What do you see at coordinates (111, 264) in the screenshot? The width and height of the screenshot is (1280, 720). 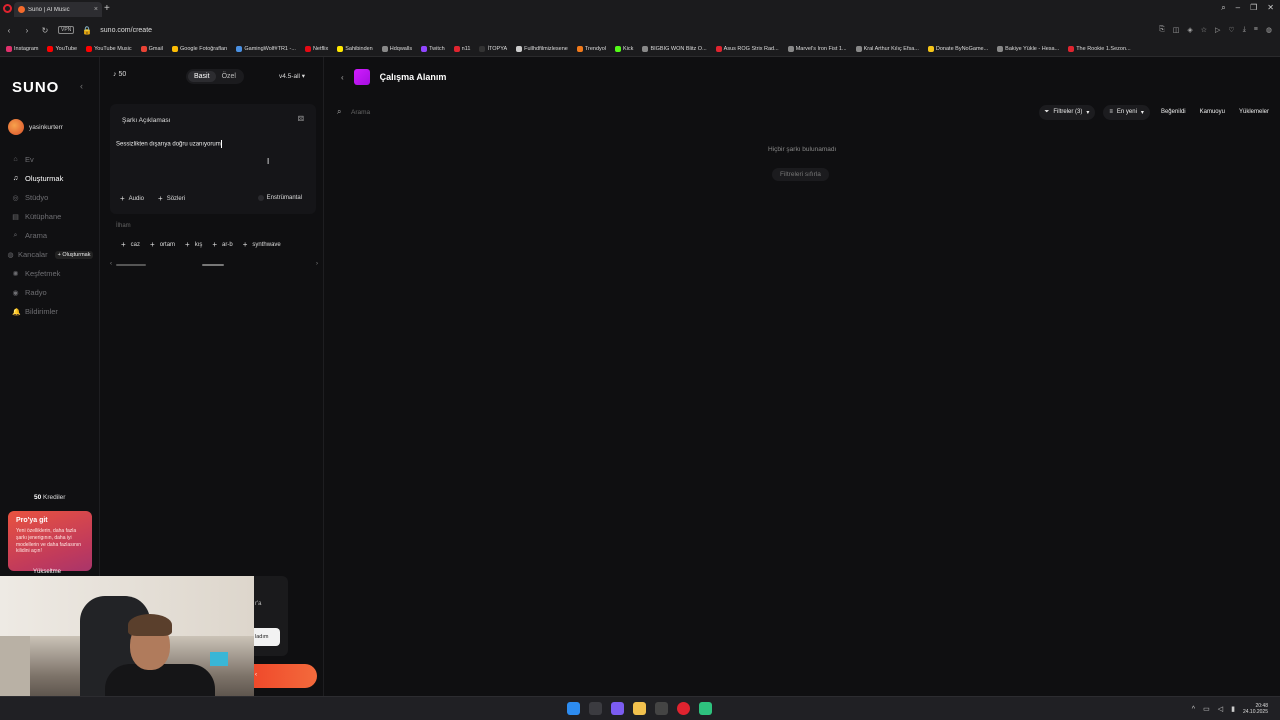 I see `scroll-left-icon: ‹` at bounding box center [111, 264].